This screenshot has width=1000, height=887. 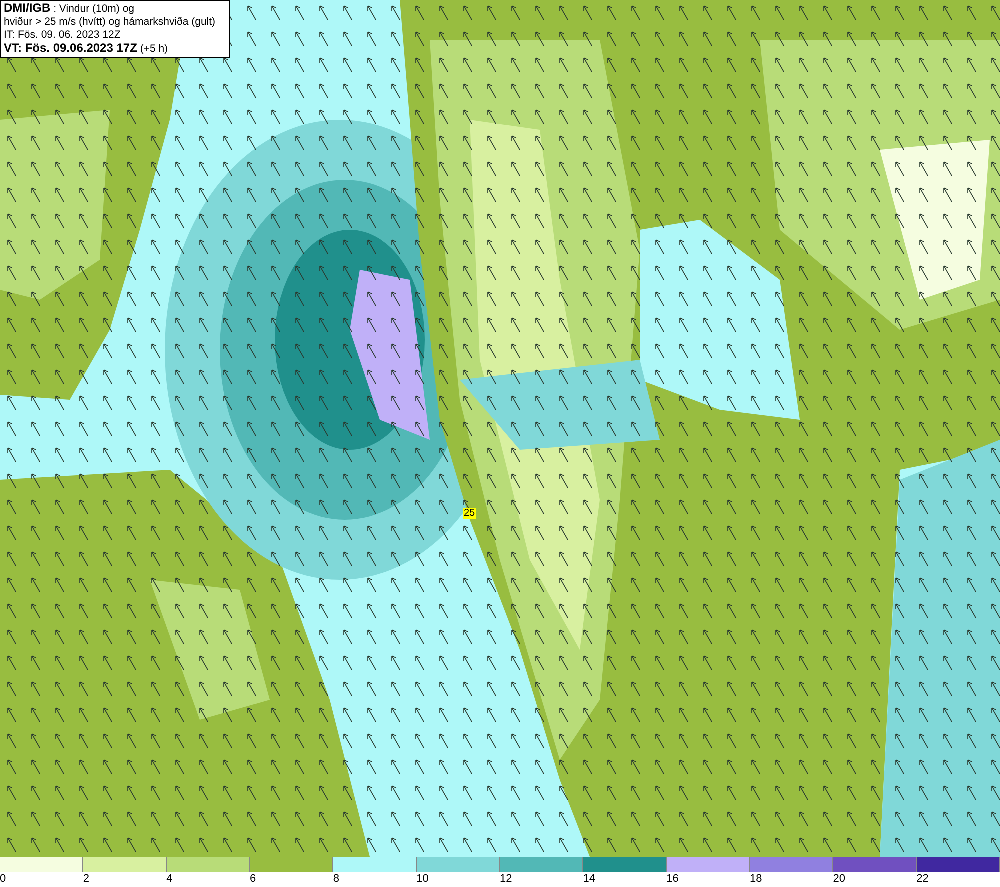 I want to click on header-text: IT: Fös. 09. 06. 2023 12Z, so click(x=63, y=35).